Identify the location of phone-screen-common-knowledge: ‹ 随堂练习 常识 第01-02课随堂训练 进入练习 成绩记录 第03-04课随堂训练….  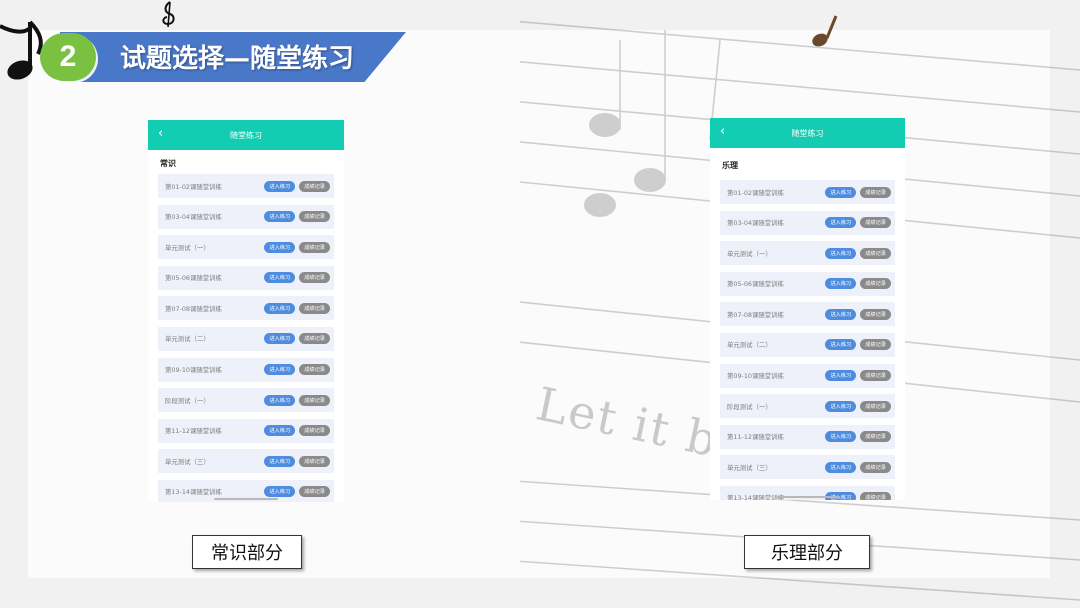
(246, 311).